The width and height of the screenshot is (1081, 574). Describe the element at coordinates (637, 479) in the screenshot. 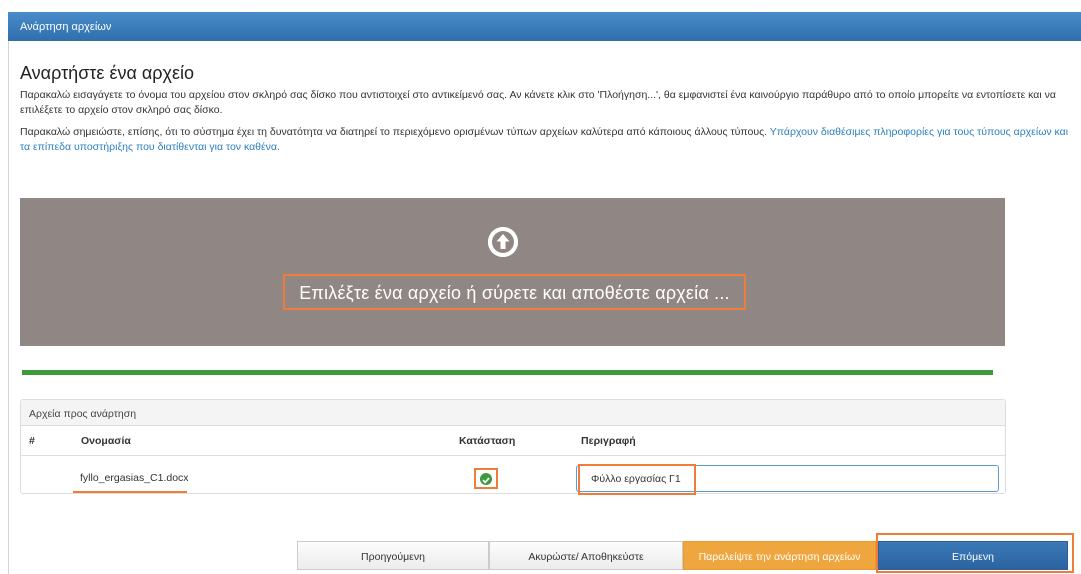

I see `description-highlight` at that location.